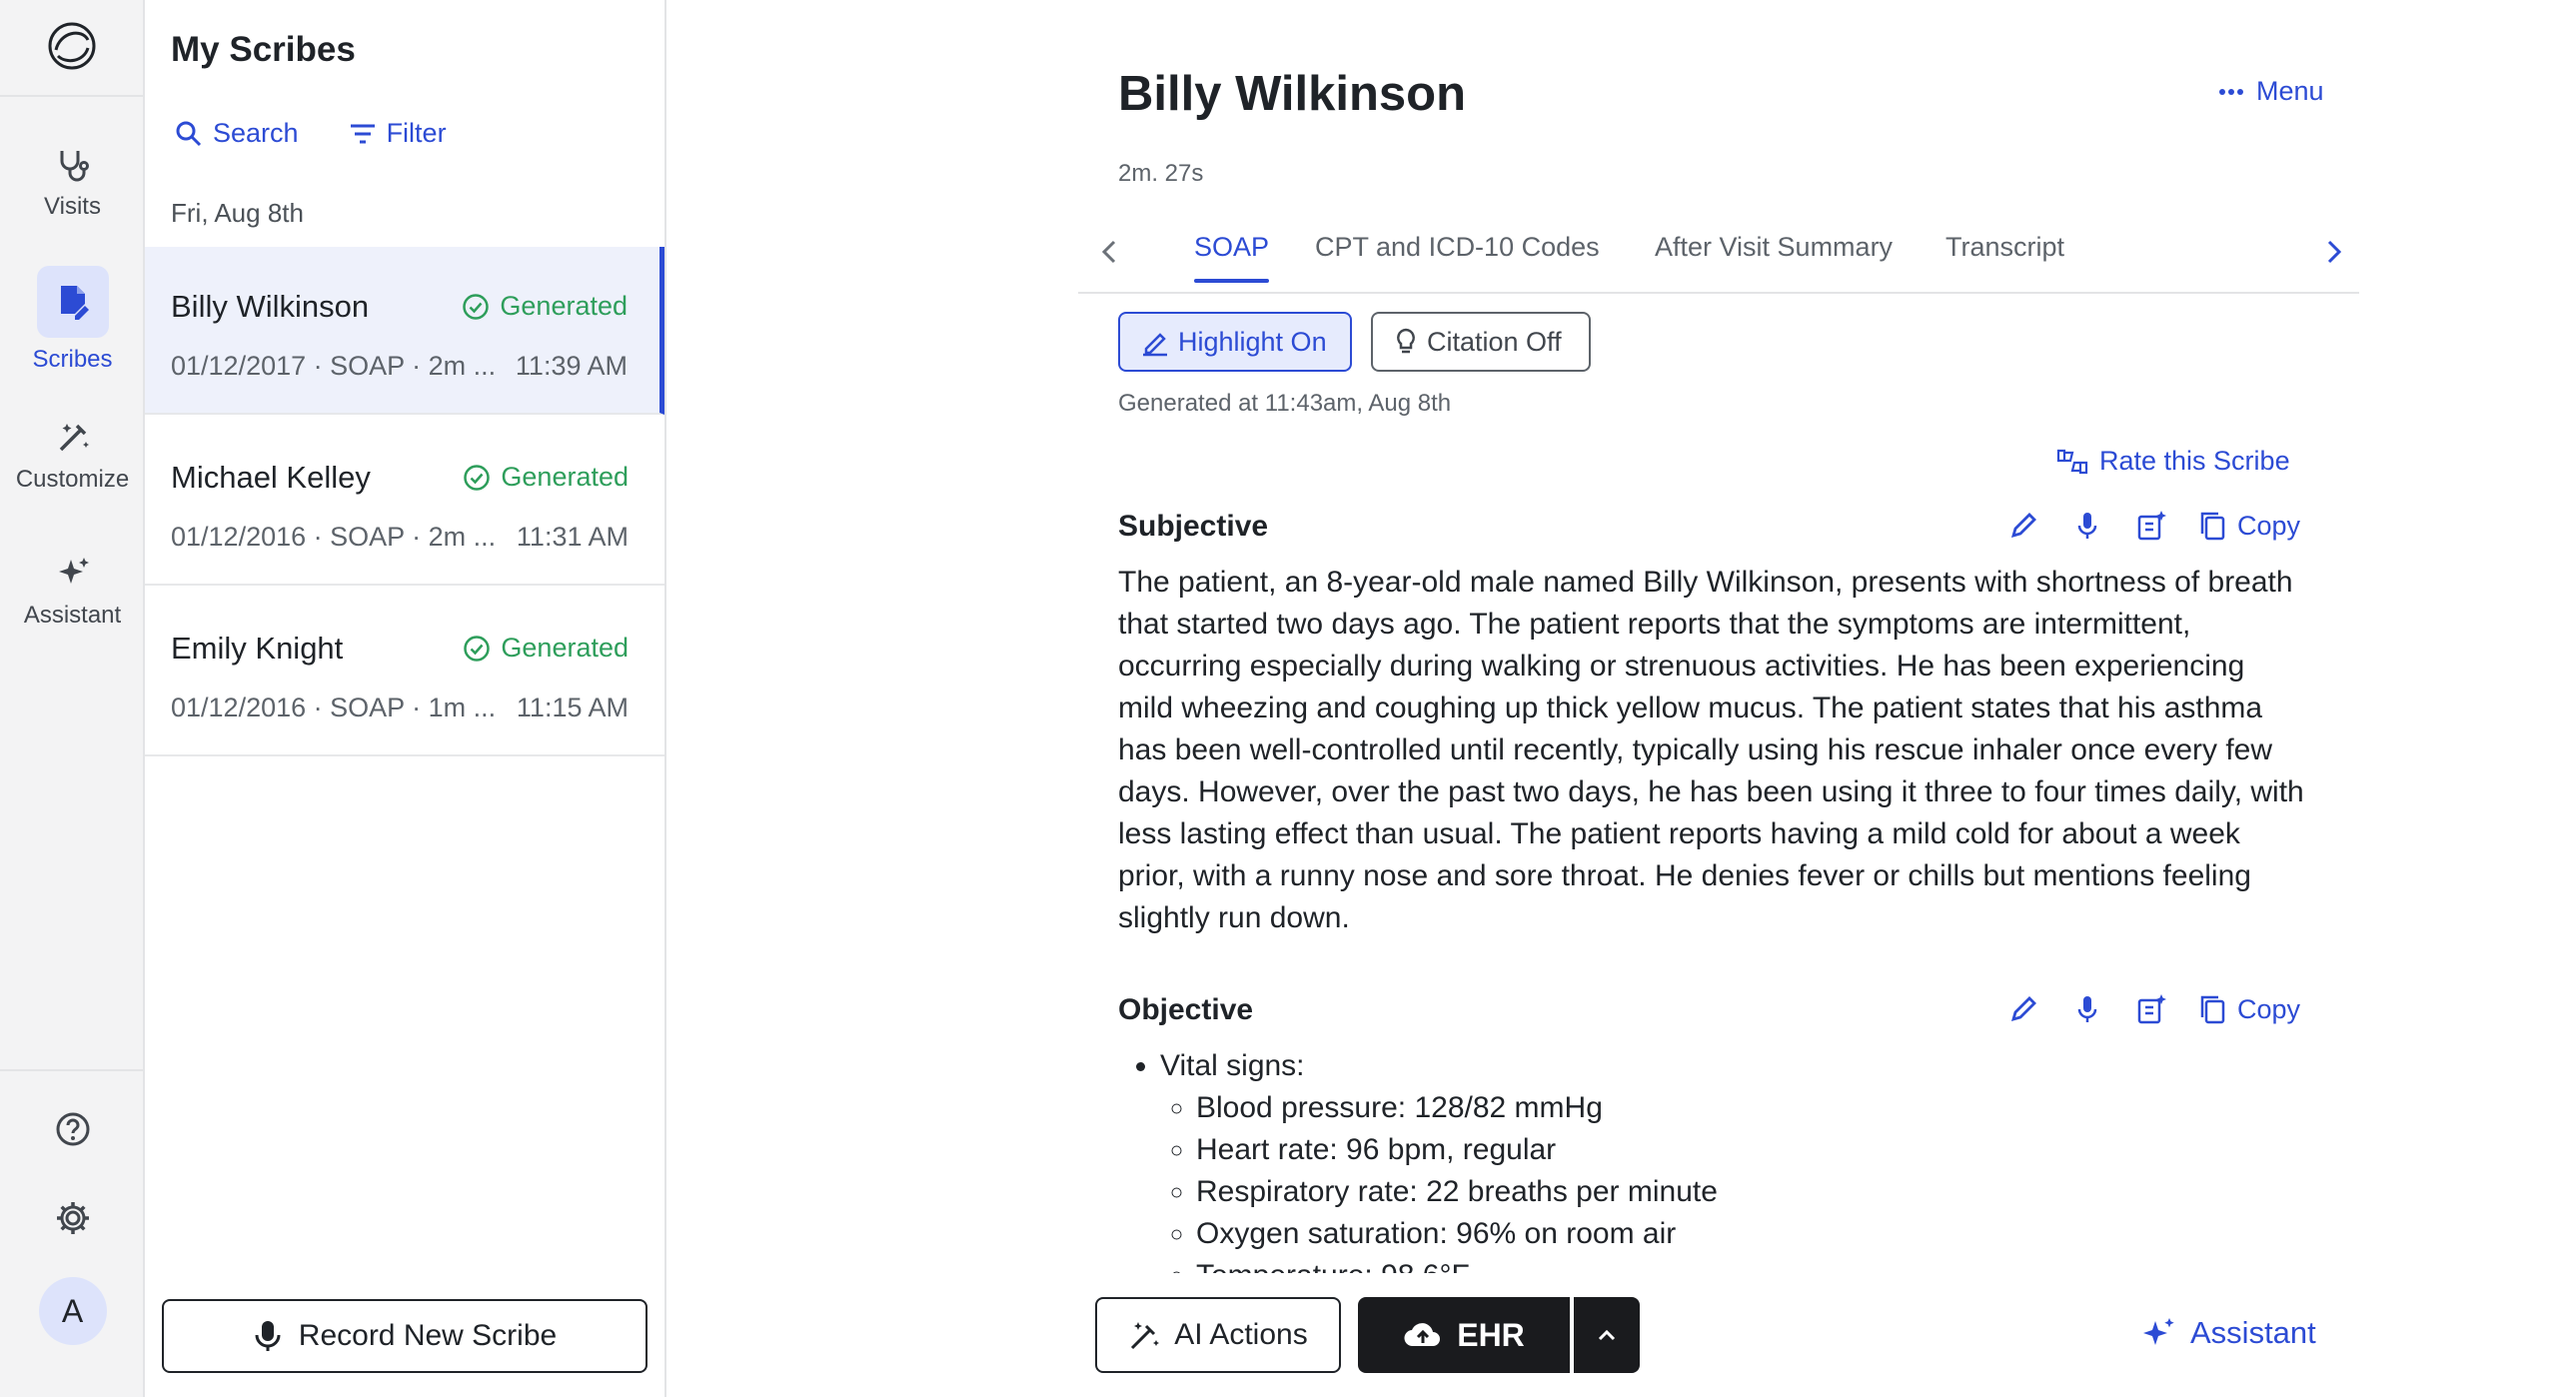  What do you see at coordinates (571, 366) in the screenshot?
I see `scribe-time: 11:39 AM` at bounding box center [571, 366].